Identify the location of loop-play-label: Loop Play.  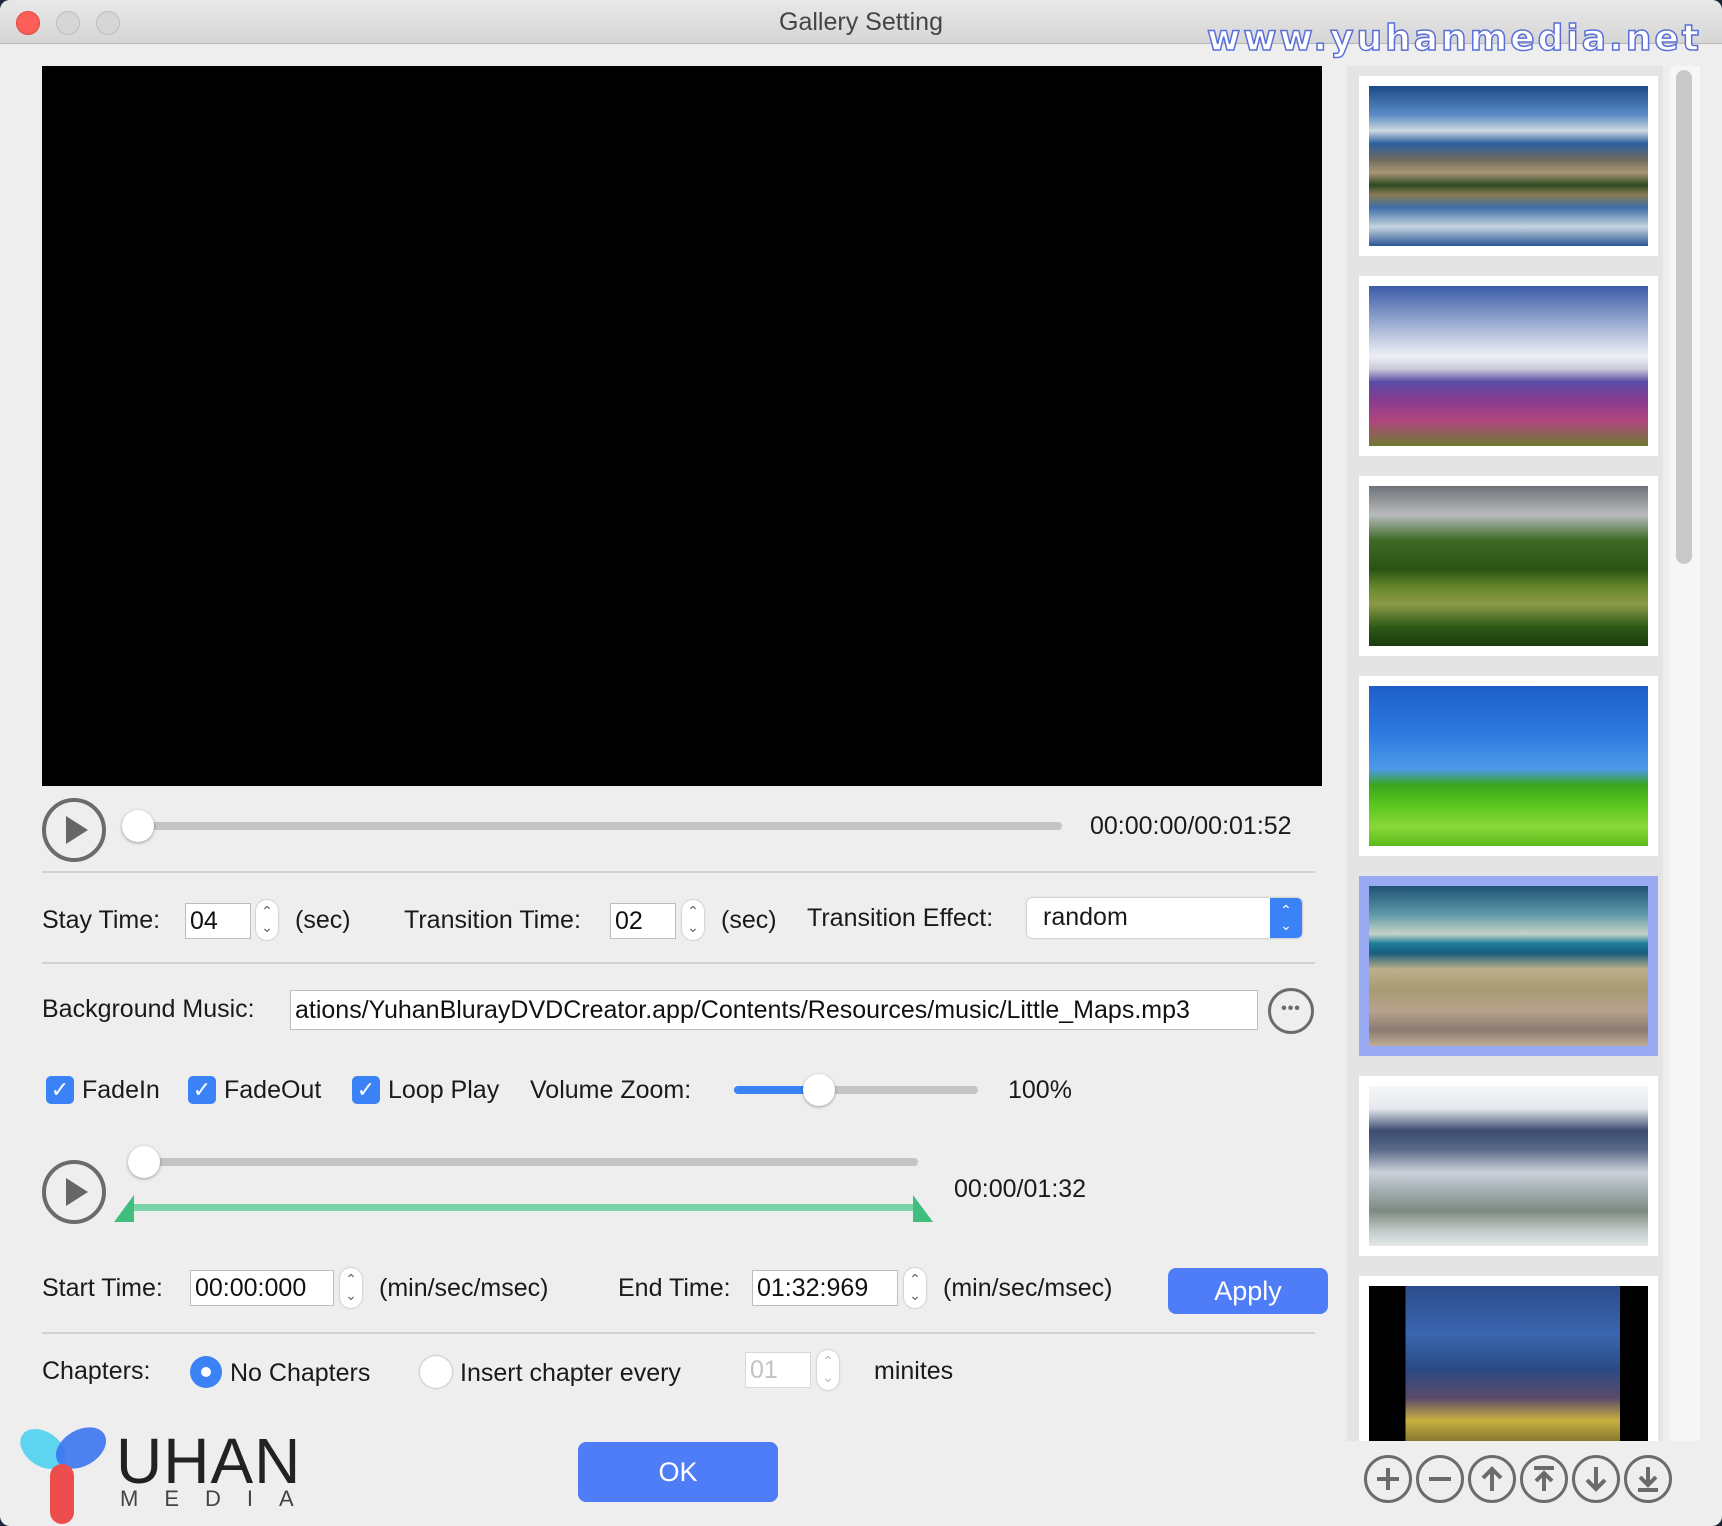
(444, 1090).